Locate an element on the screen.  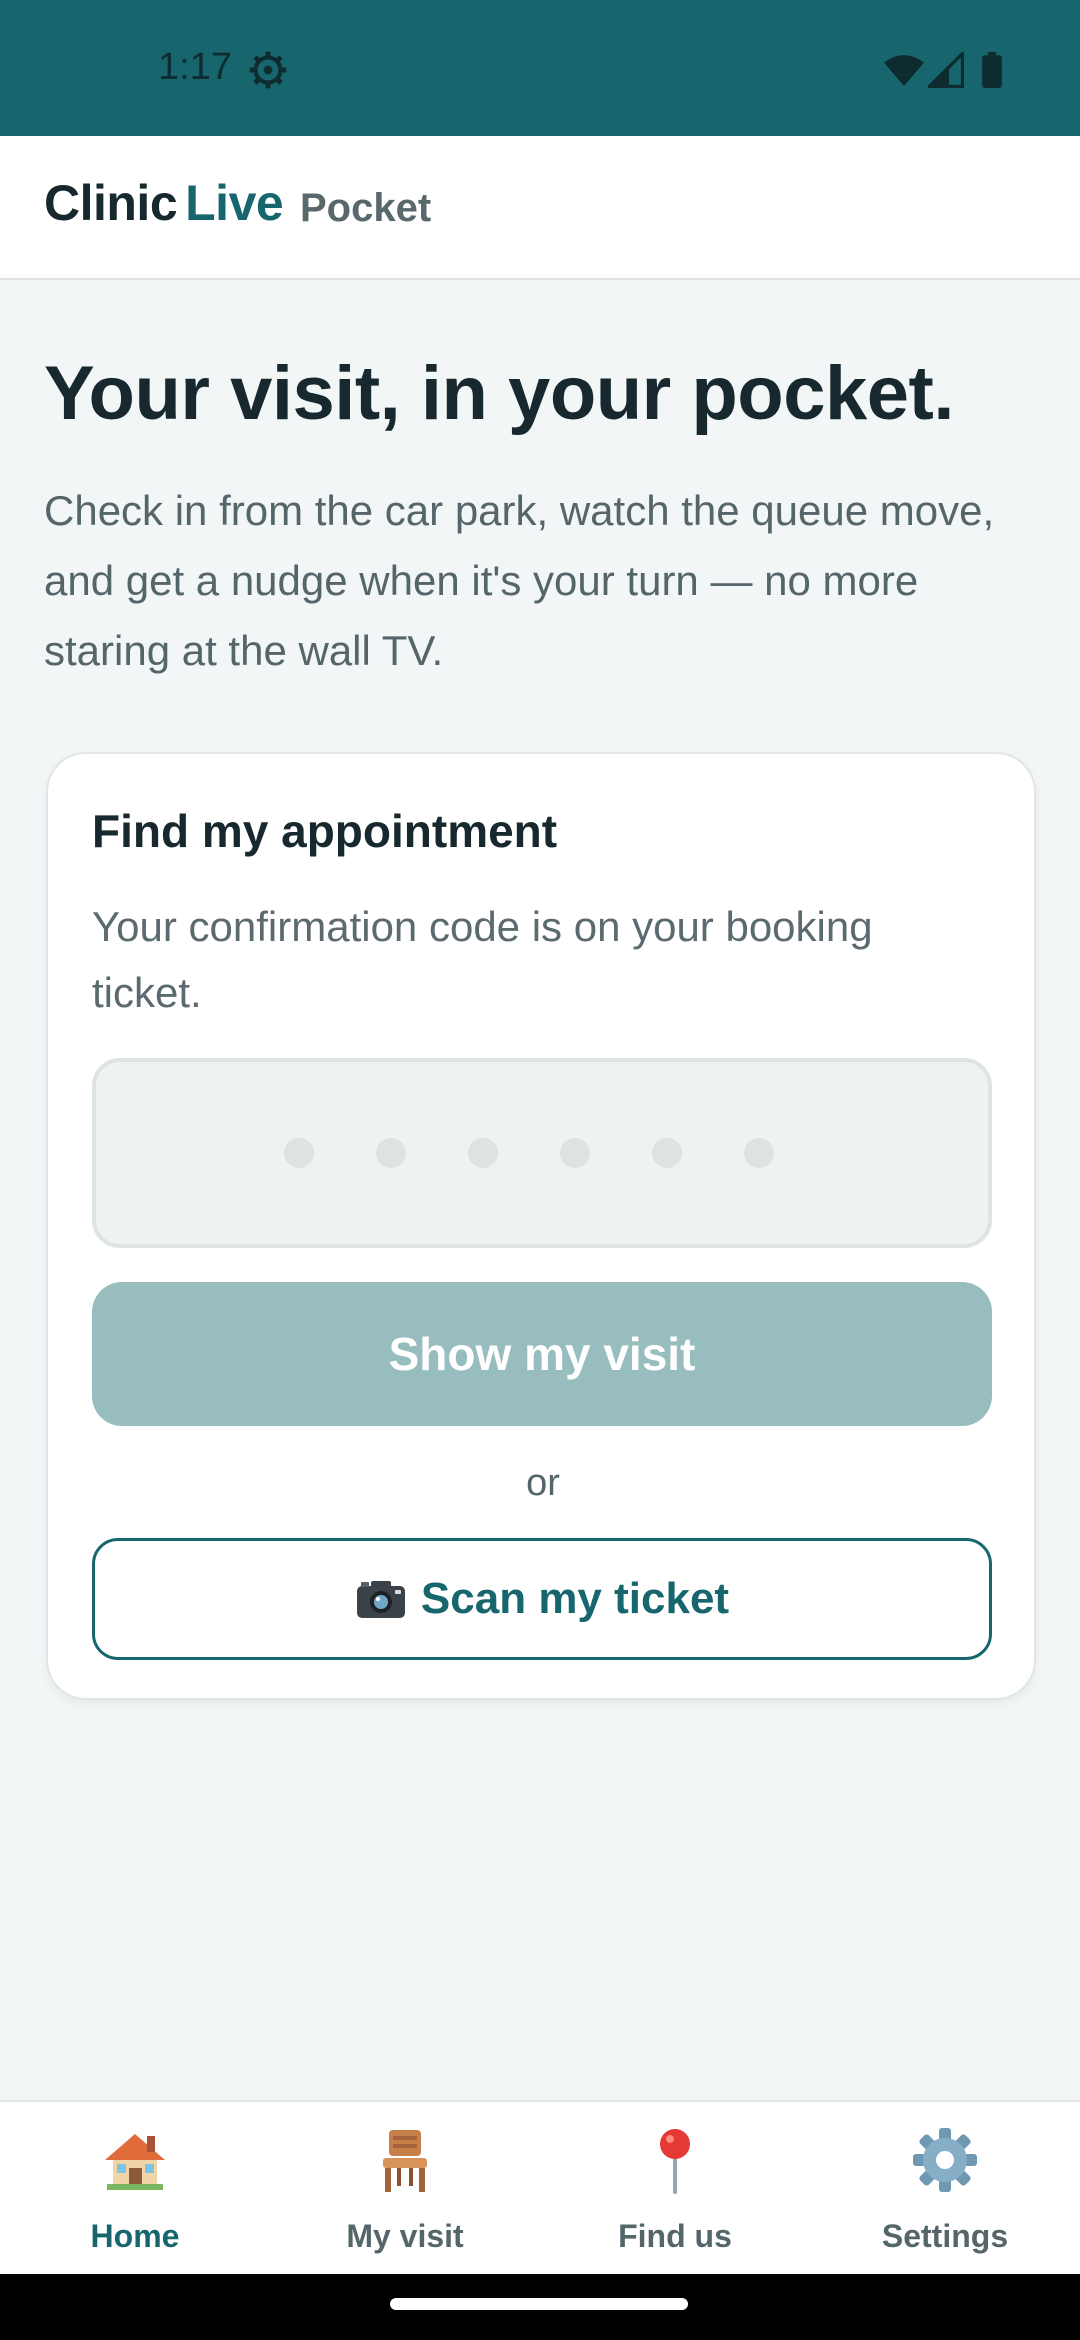
gear-icon is located at coordinates (945, 2160).